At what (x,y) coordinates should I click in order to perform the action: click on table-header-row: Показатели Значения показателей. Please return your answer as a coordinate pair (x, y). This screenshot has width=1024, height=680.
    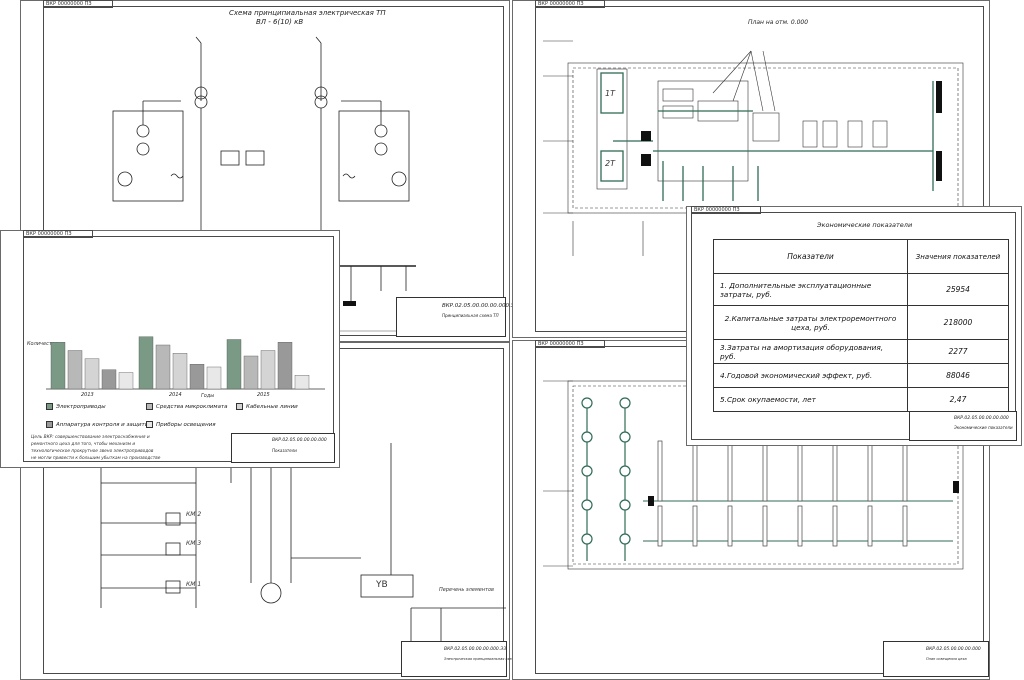
    Looking at the image, I should click on (861, 256).